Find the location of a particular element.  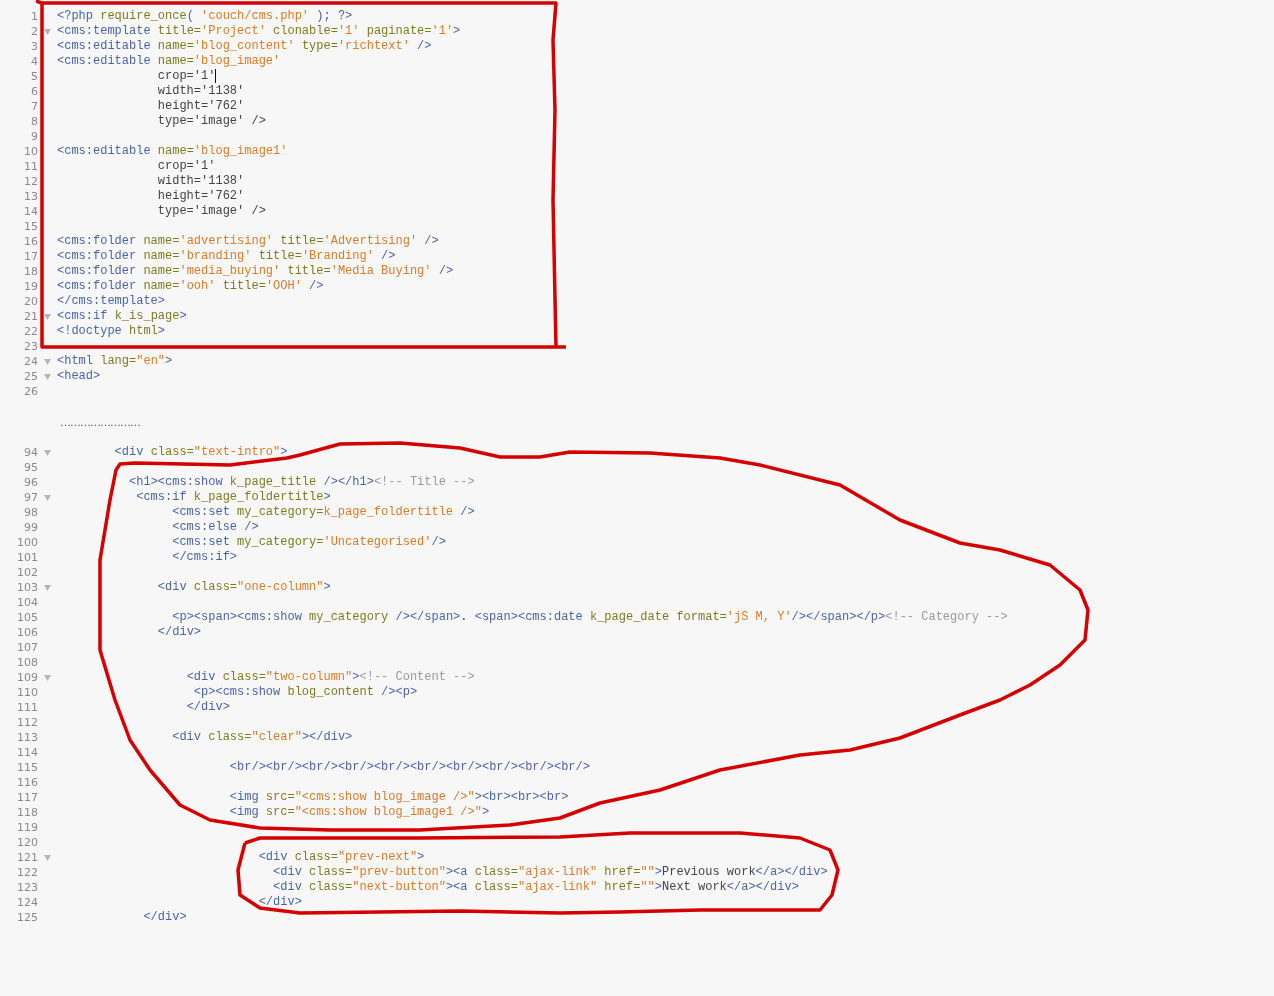

code-line: </cms:if> is located at coordinates (204, 557).